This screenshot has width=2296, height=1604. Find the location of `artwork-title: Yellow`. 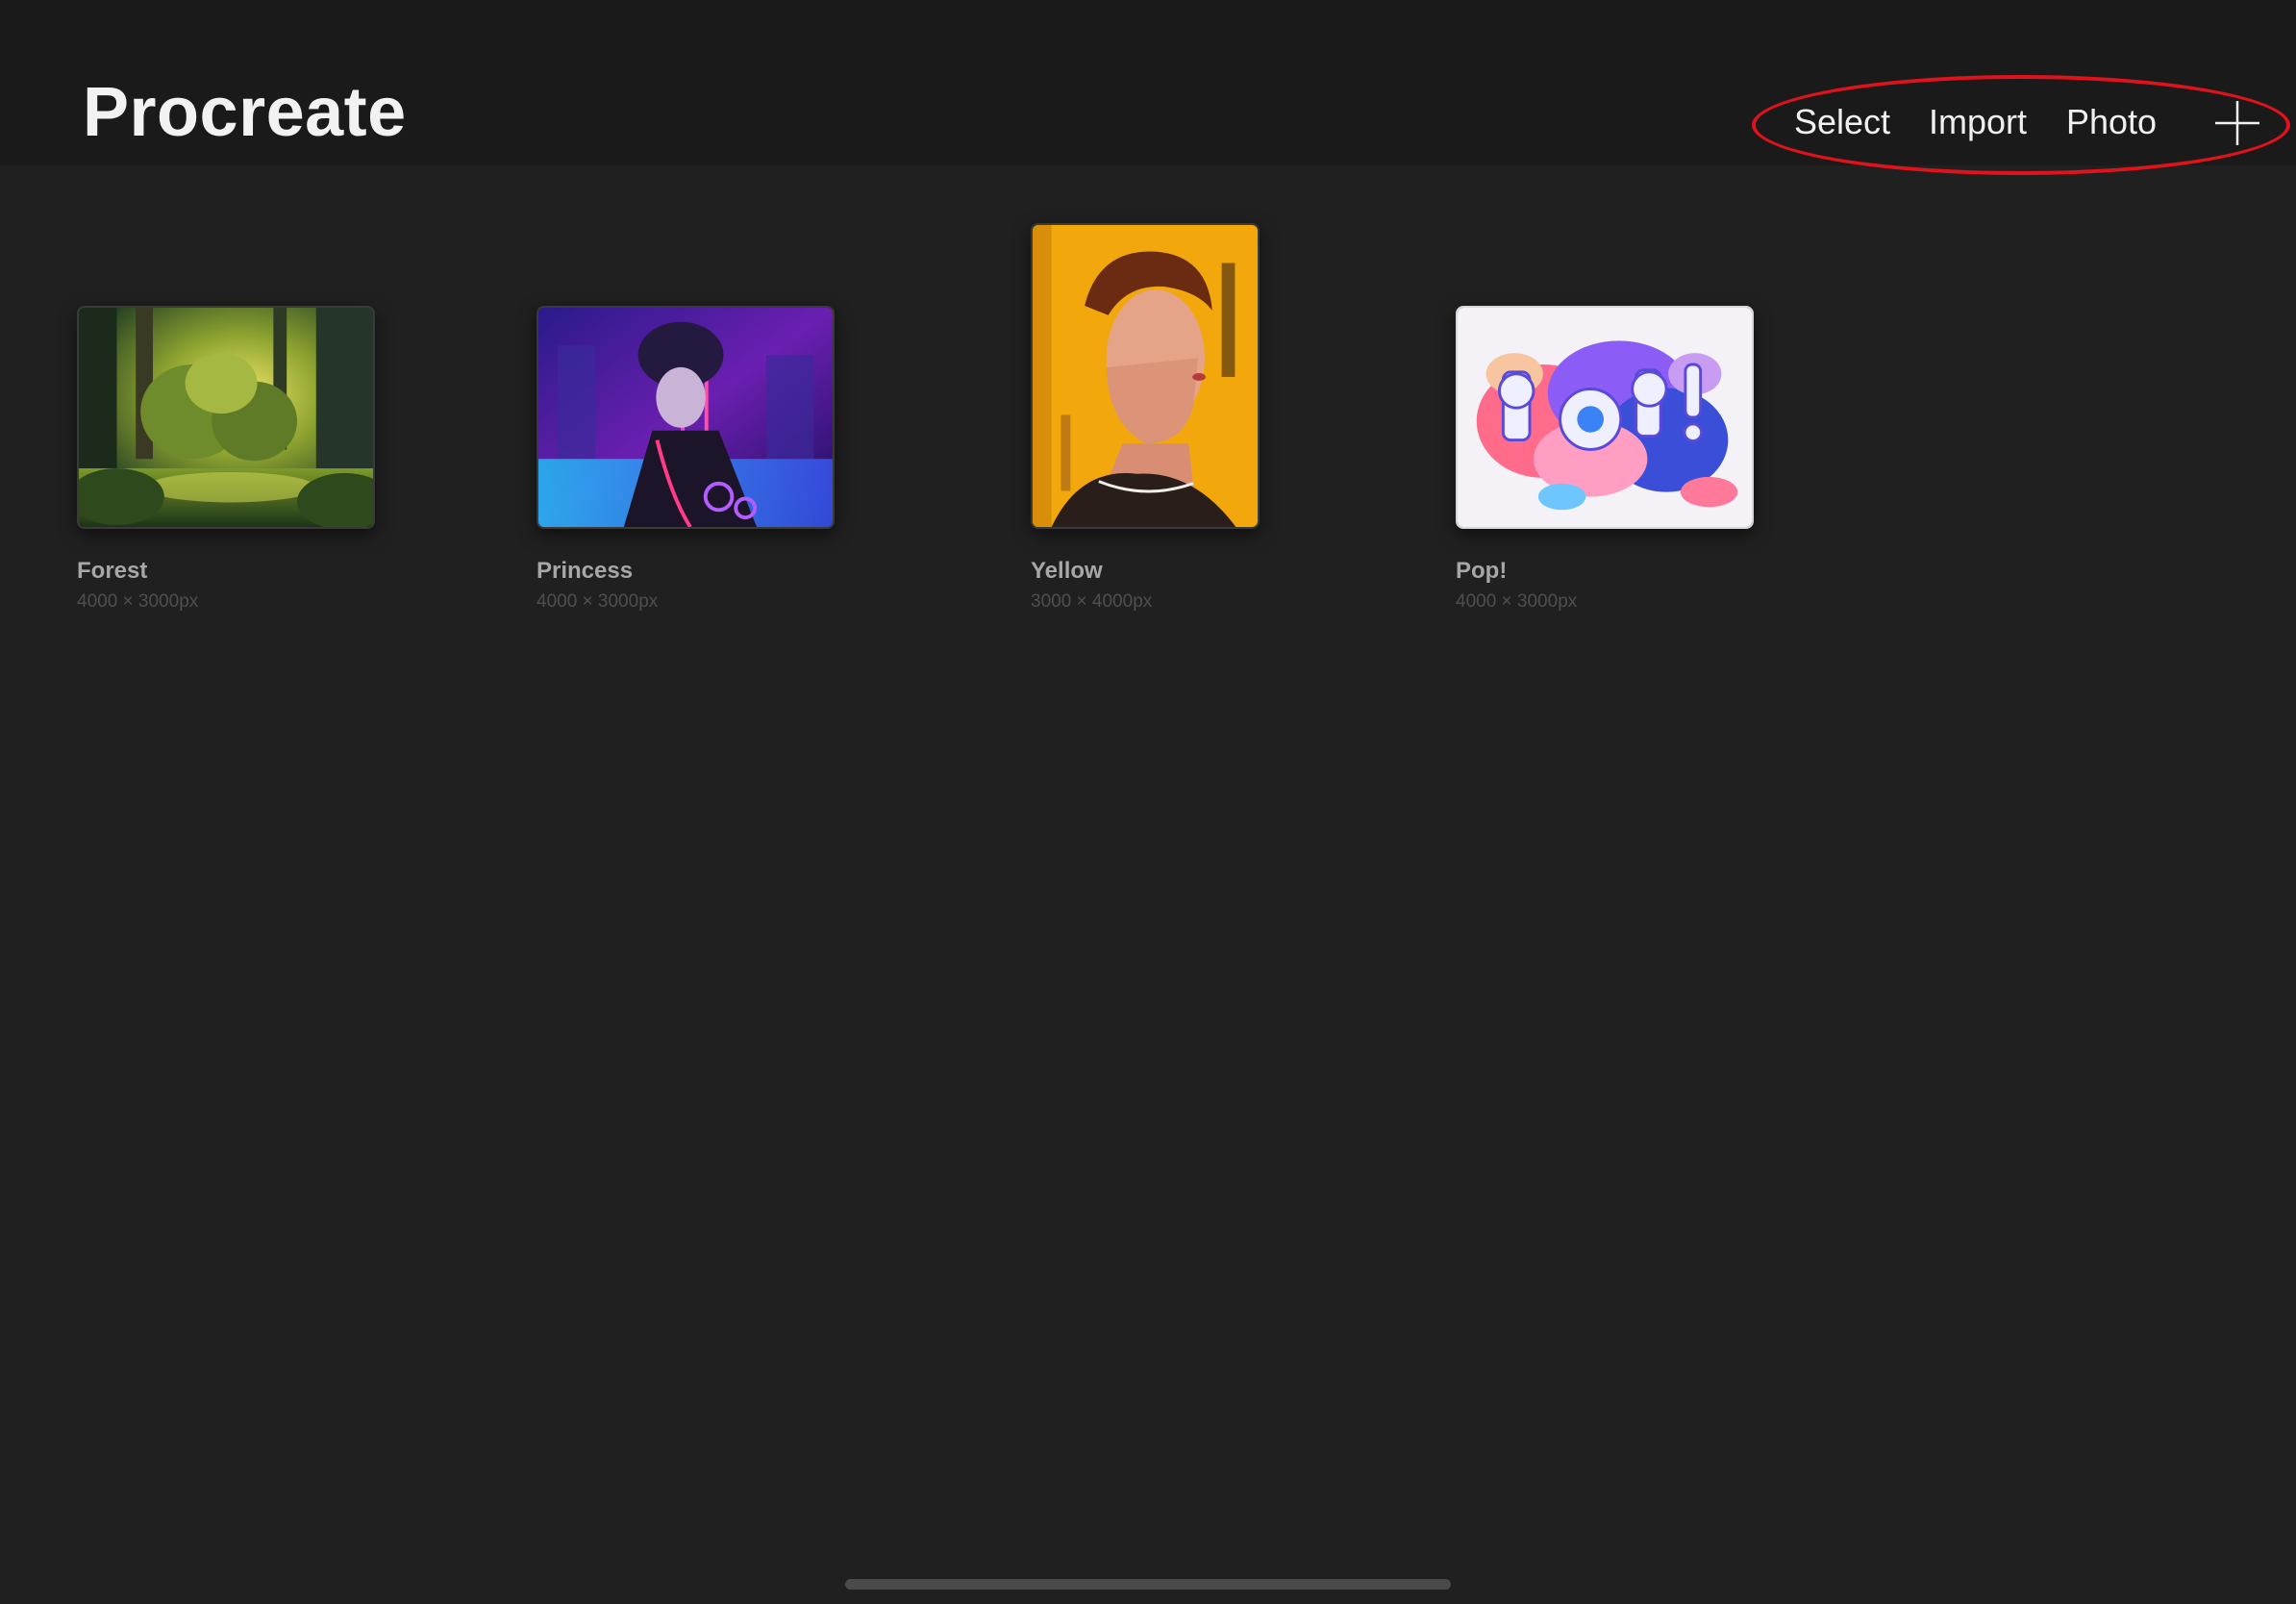

artwork-title: Yellow is located at coordinates (1067, 571).